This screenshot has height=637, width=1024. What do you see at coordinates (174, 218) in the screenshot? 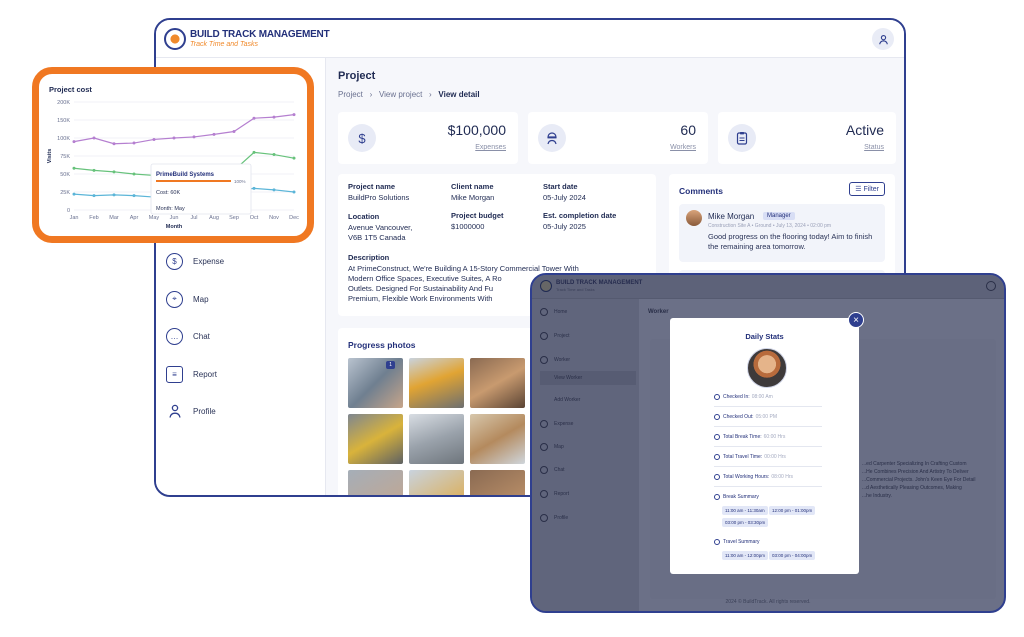
I see `x-tick-label: Jun` at bounding box center [174, 218].